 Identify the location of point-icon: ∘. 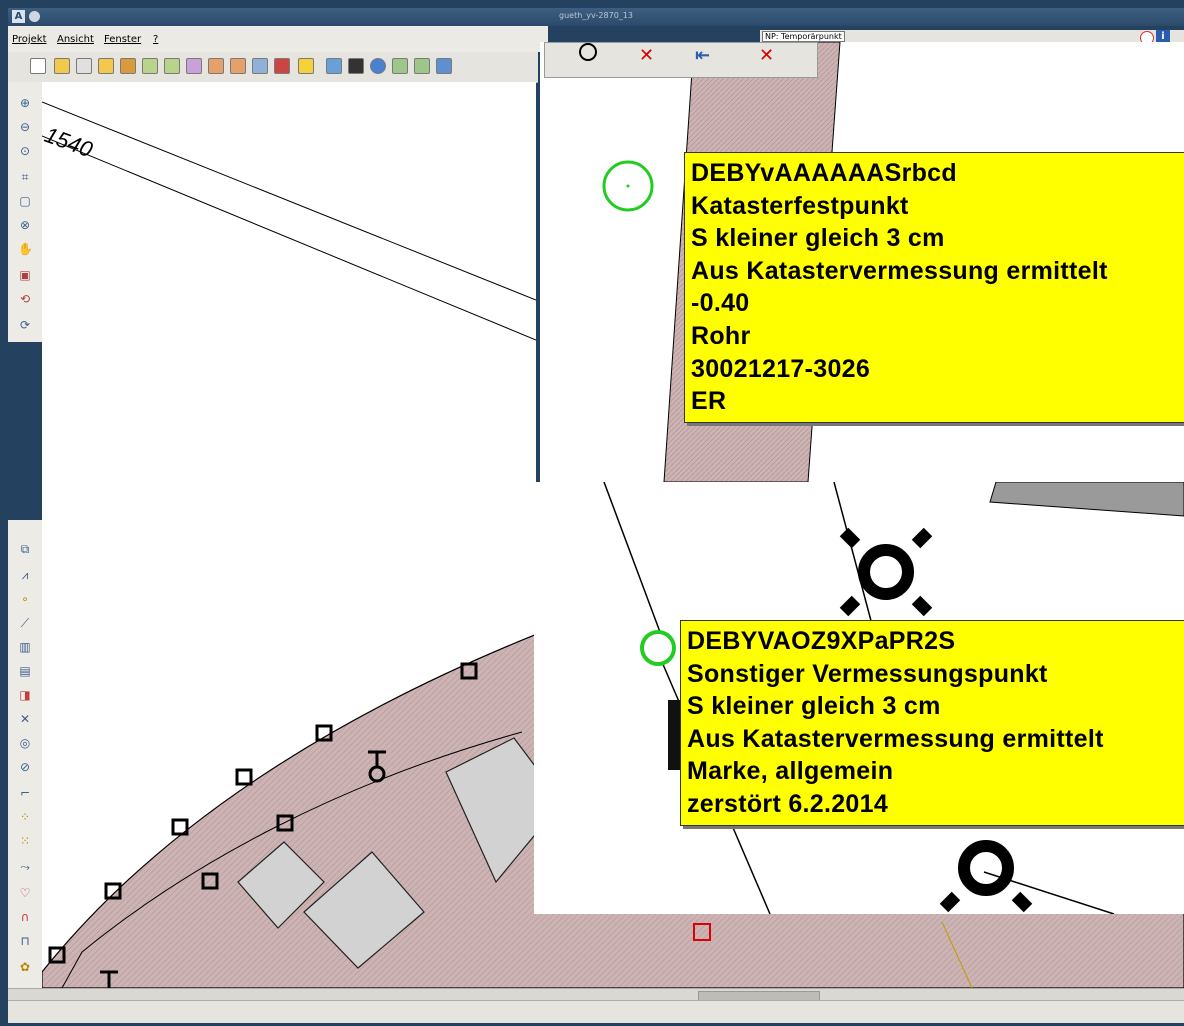
(25, 599).